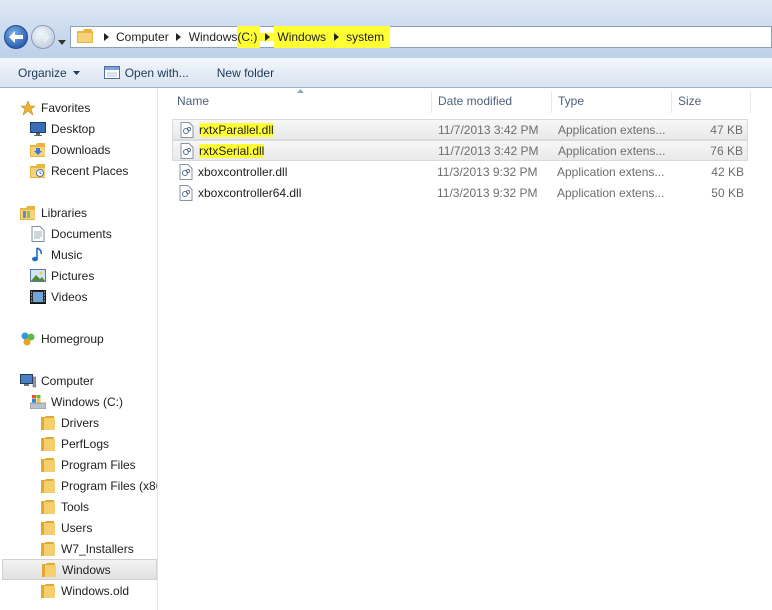  What do you see at coordinates (727, 171) in the screenshot?
I see `file-size: 42 KB` at bounding box center [727, 171].